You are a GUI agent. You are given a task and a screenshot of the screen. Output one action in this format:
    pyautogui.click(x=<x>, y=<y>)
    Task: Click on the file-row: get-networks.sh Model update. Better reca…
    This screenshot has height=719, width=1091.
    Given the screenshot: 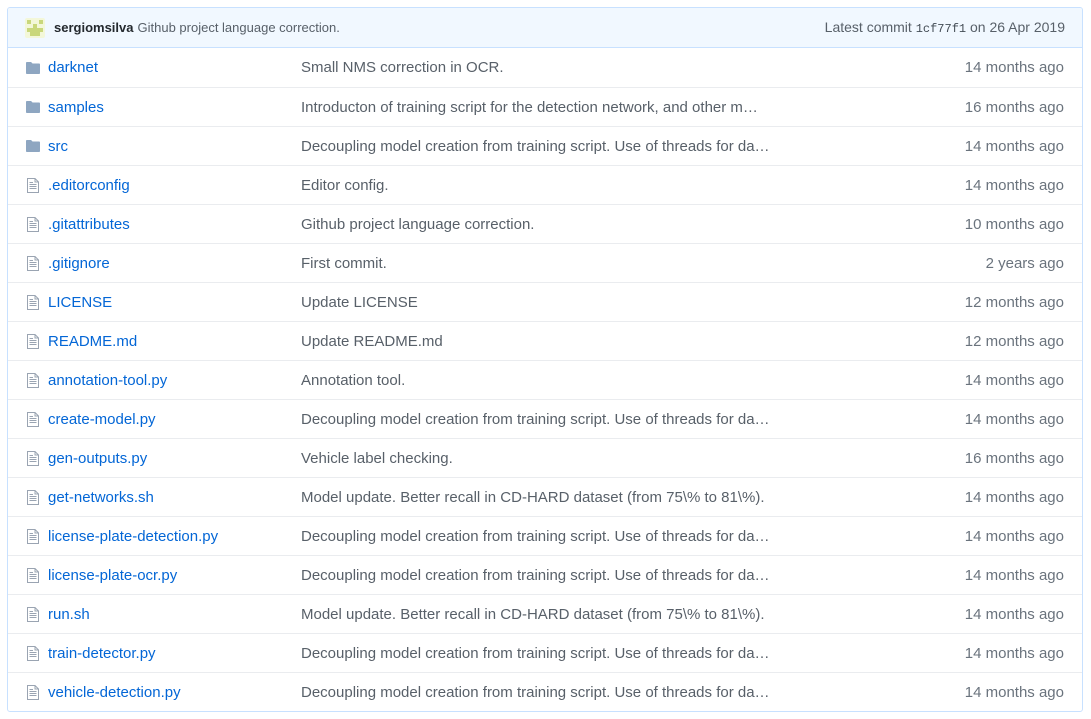 What is the action you would take?
    pyautogui.click(x=545, y=496)
    